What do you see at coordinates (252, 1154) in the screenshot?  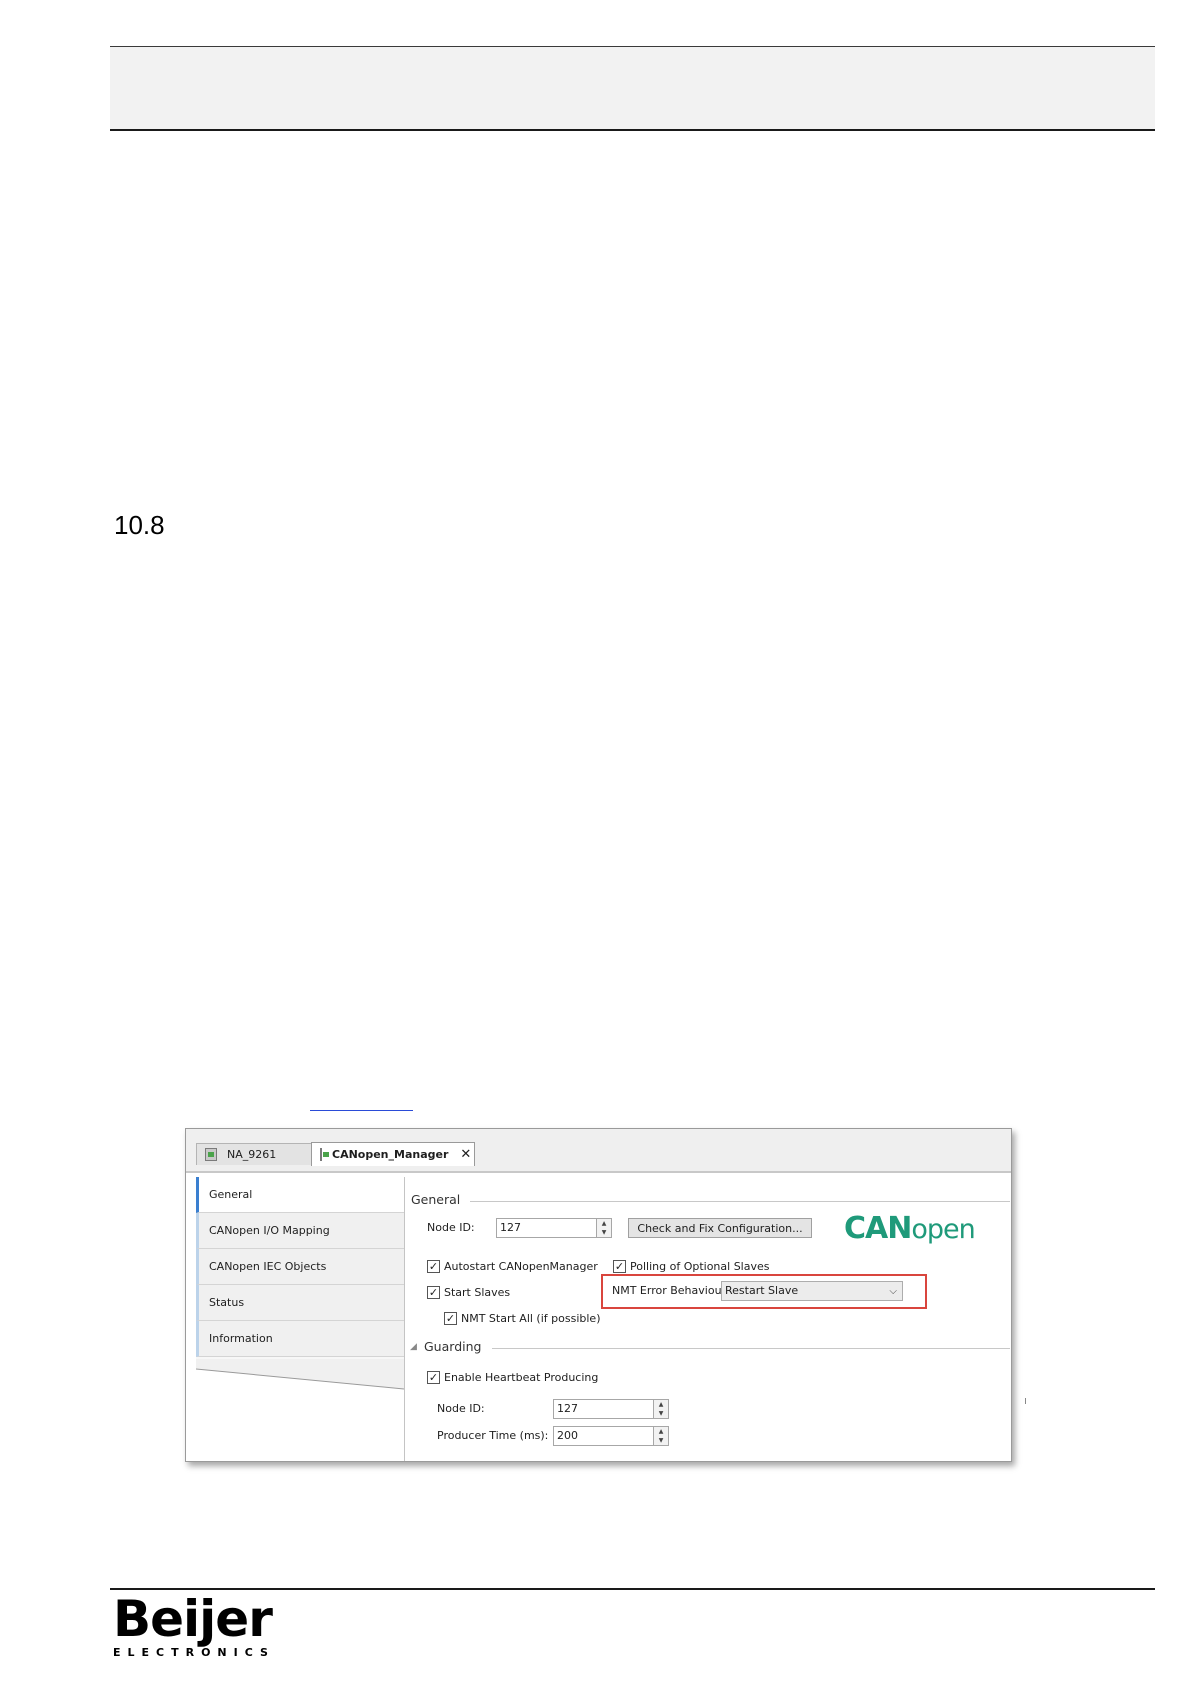 I see `tab-label: NA_9261` at bounding box center [252, 1154].